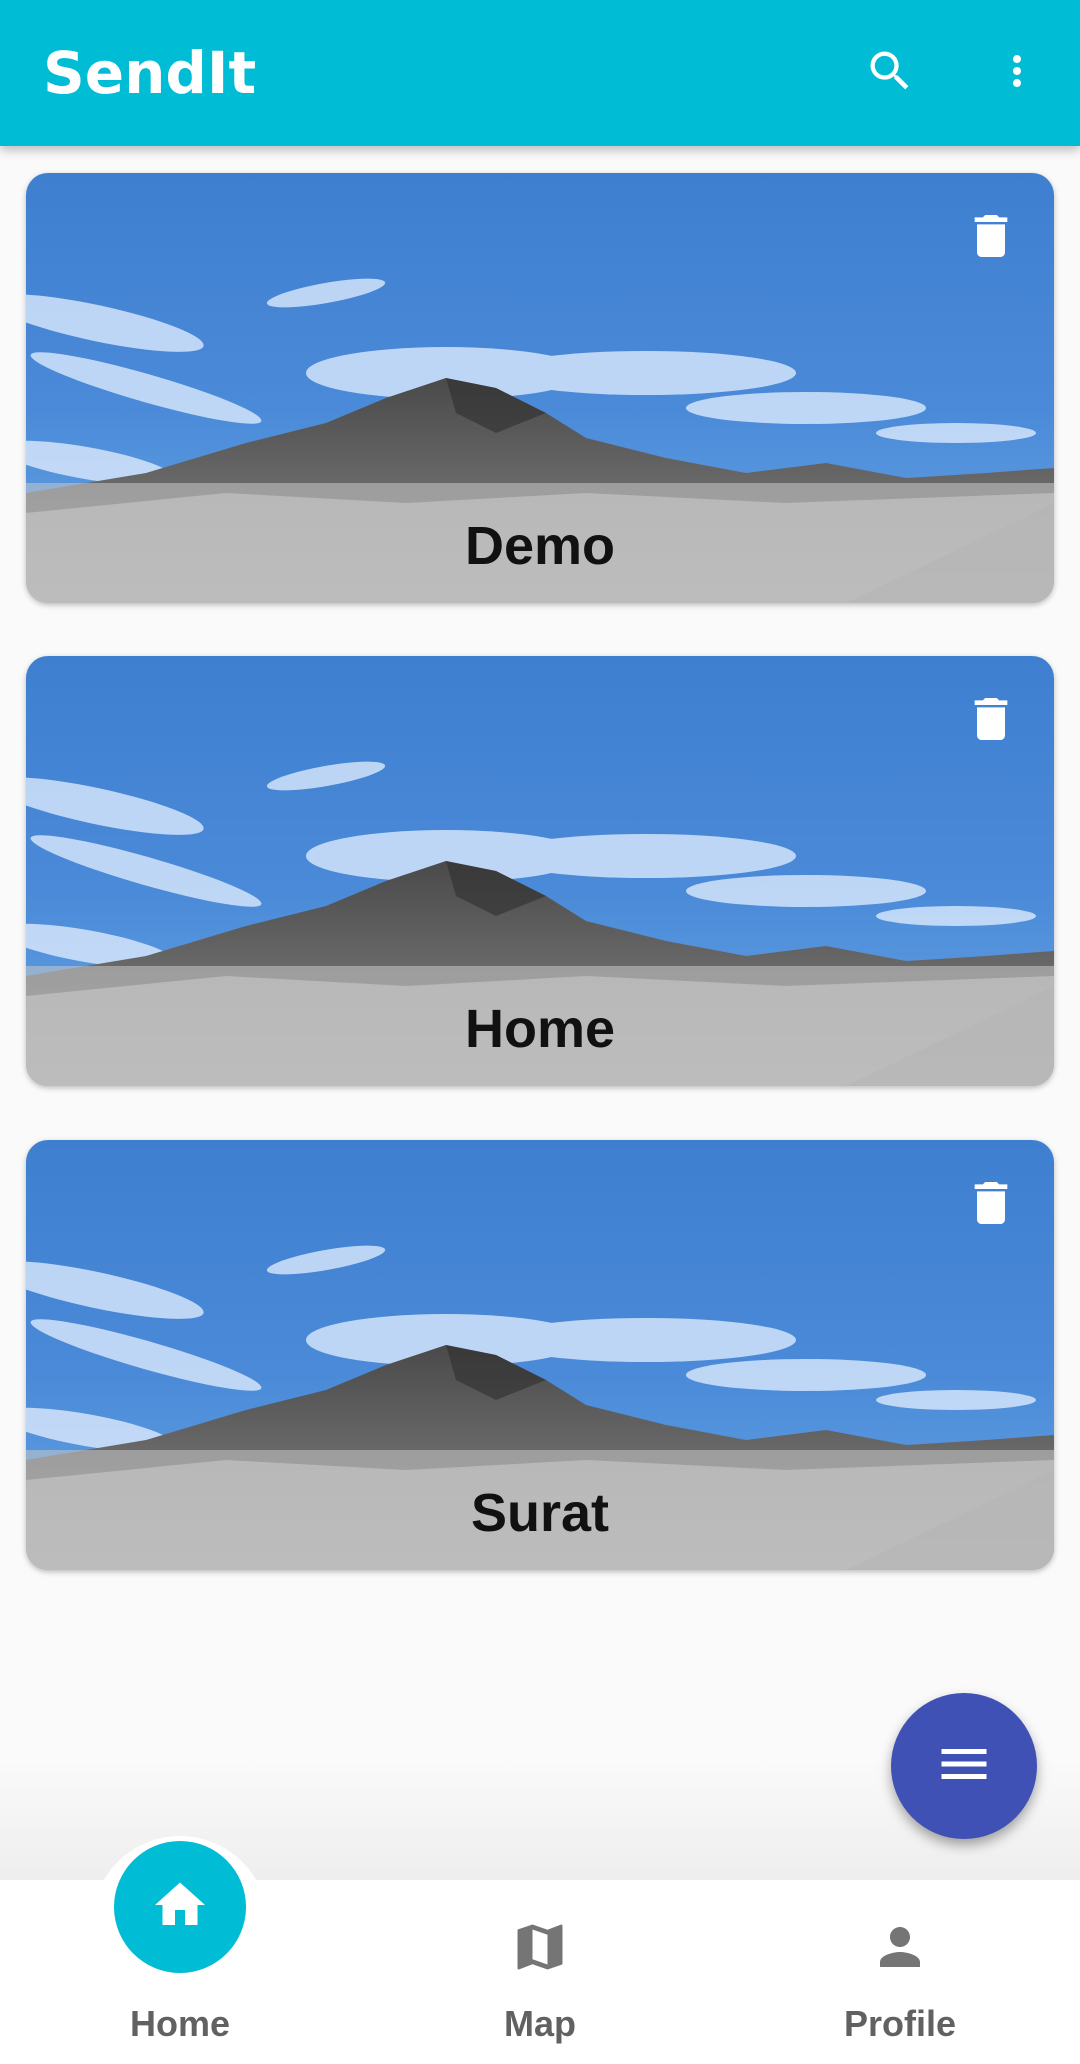  I want to click on app-title: SendIt, so click(150, 73).